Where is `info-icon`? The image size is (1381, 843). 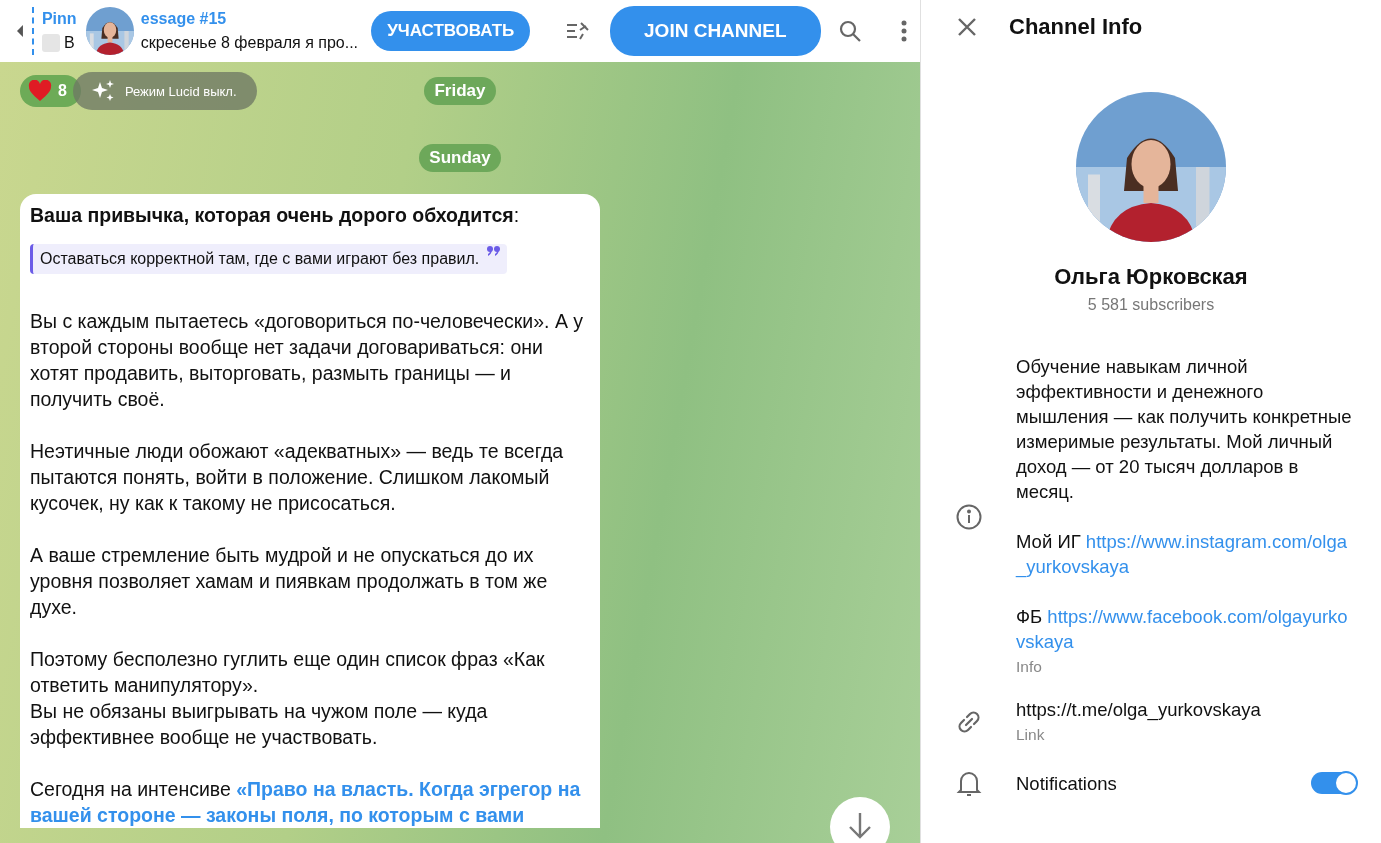 info-icon is located at coordinates (968, 516).